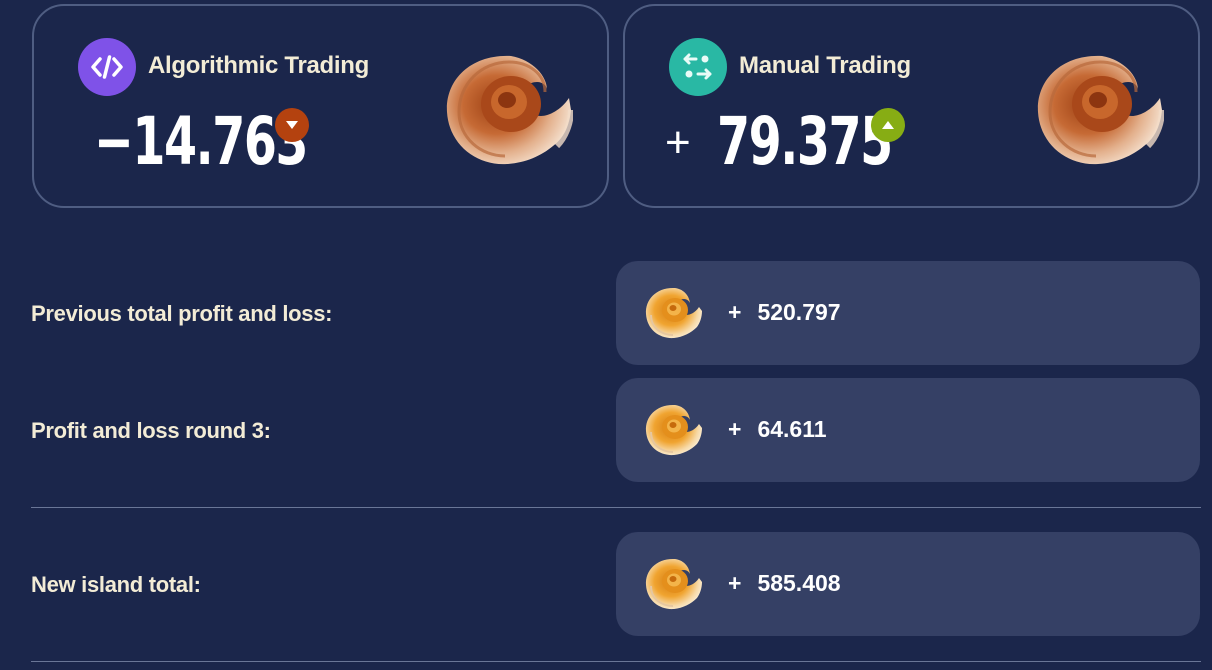  Describe the element at coordinates (698, 67) in the screenshot. I see `swap-arrows-icon` at that location.